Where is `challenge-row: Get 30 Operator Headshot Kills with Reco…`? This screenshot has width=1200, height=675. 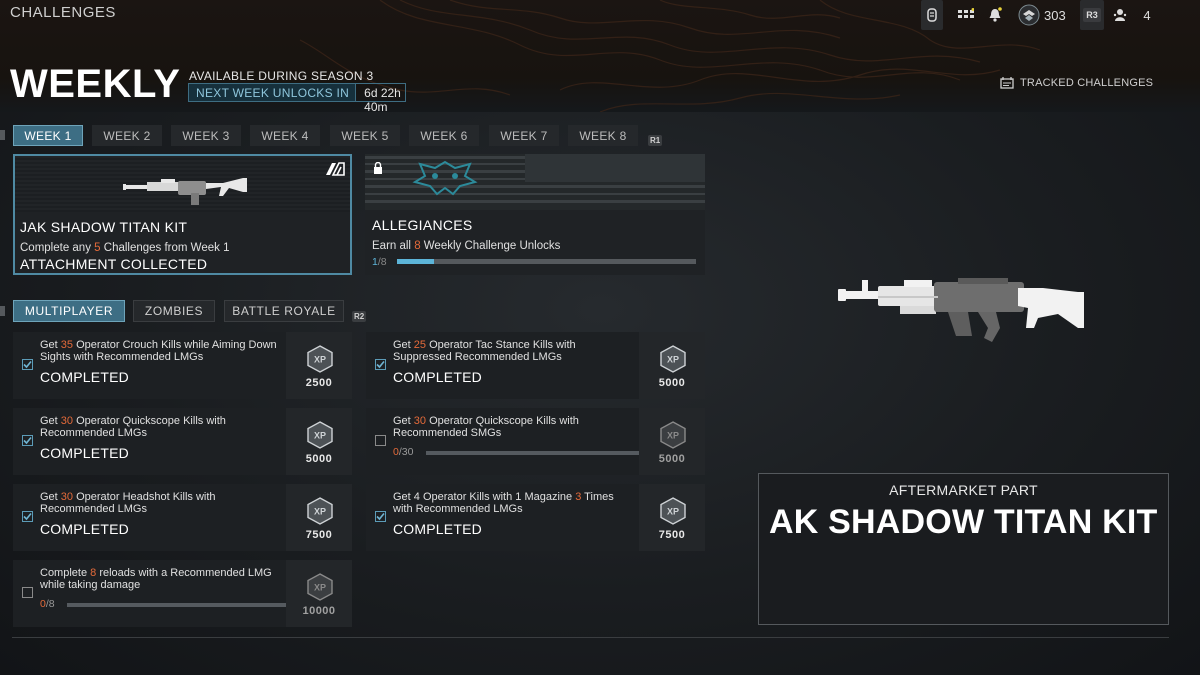
challenge-row: Get 30 Operator Headshot Kills with Reco… is located at coordinates (182, 517).